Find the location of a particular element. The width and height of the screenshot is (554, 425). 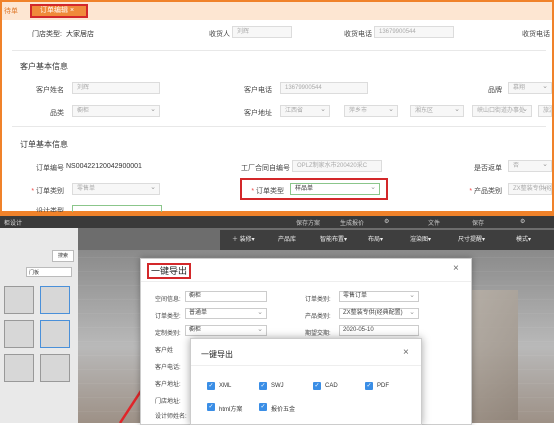

customer-phone-label: 客户电话: is located at coordinates (168, 368).